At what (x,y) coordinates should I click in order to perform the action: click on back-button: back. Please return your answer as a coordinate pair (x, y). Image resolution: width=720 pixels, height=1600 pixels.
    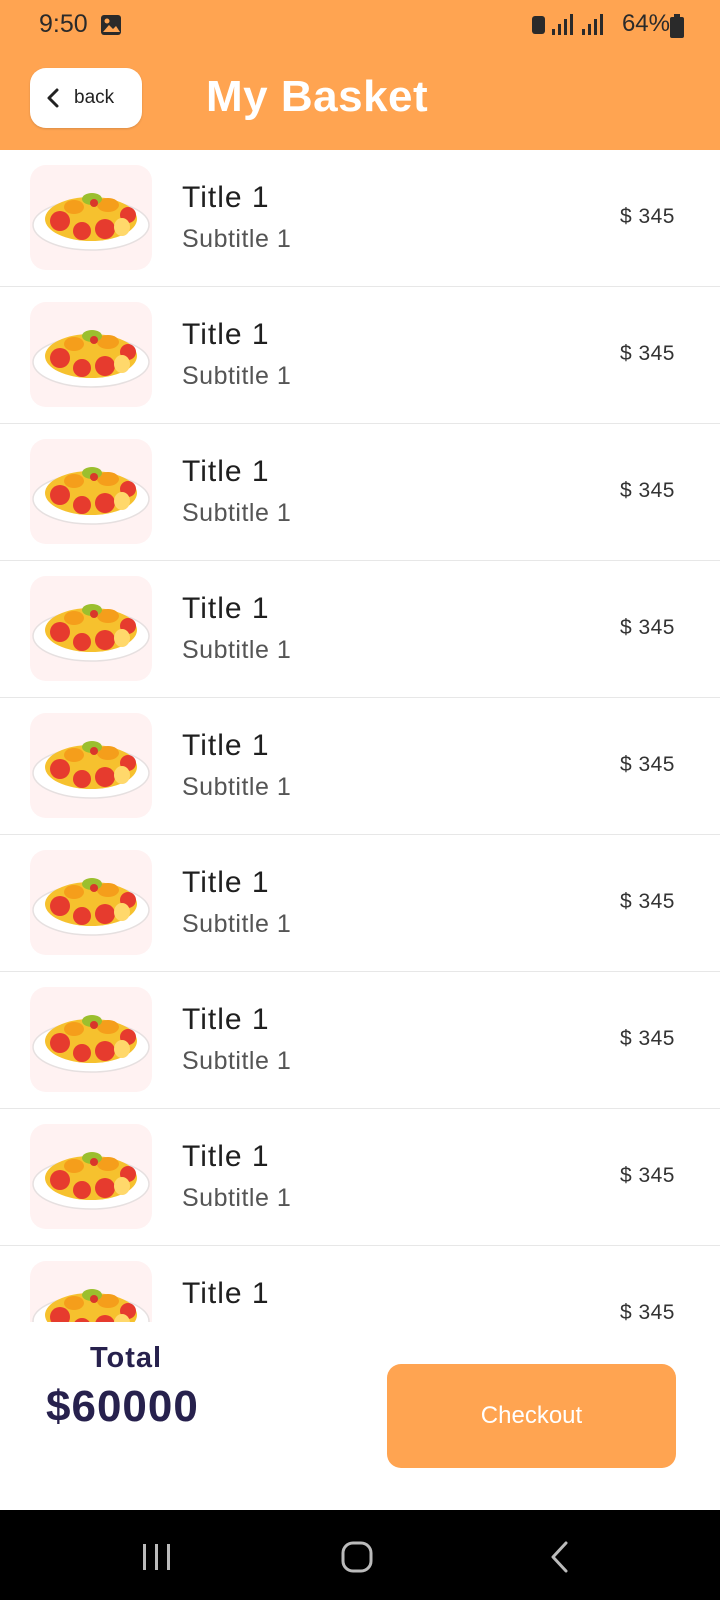
    Looking at the image, I should click on (86, 98).